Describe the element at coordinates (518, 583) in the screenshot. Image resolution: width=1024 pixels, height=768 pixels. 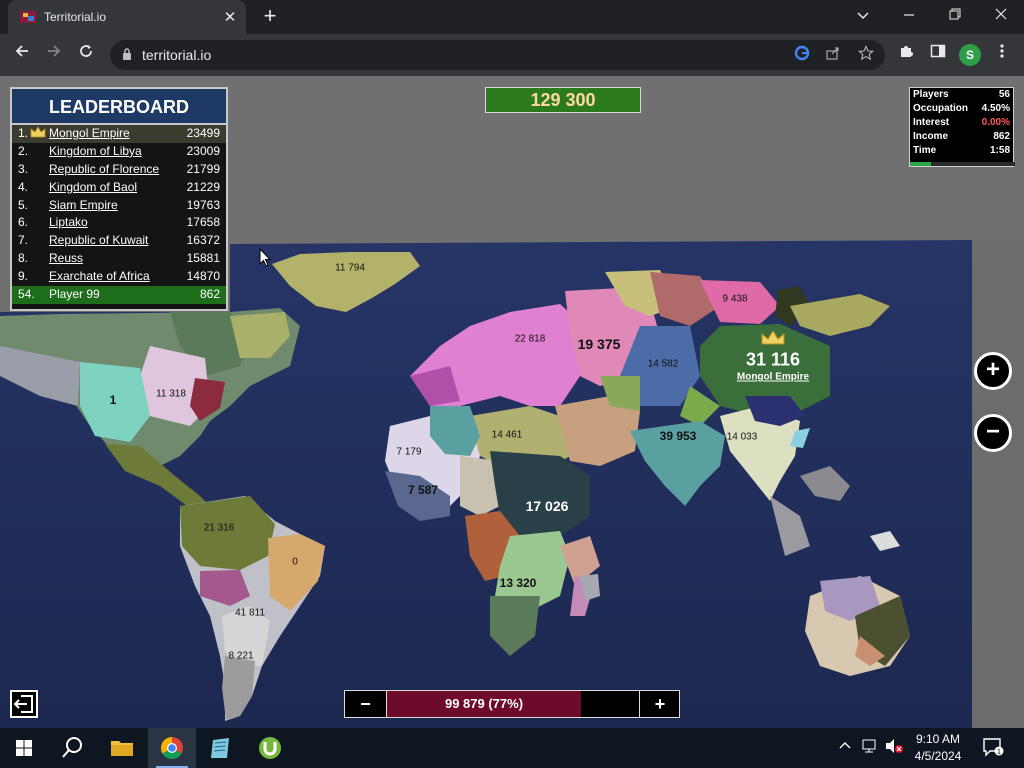
I see `territory-label: 13 320` at that location.